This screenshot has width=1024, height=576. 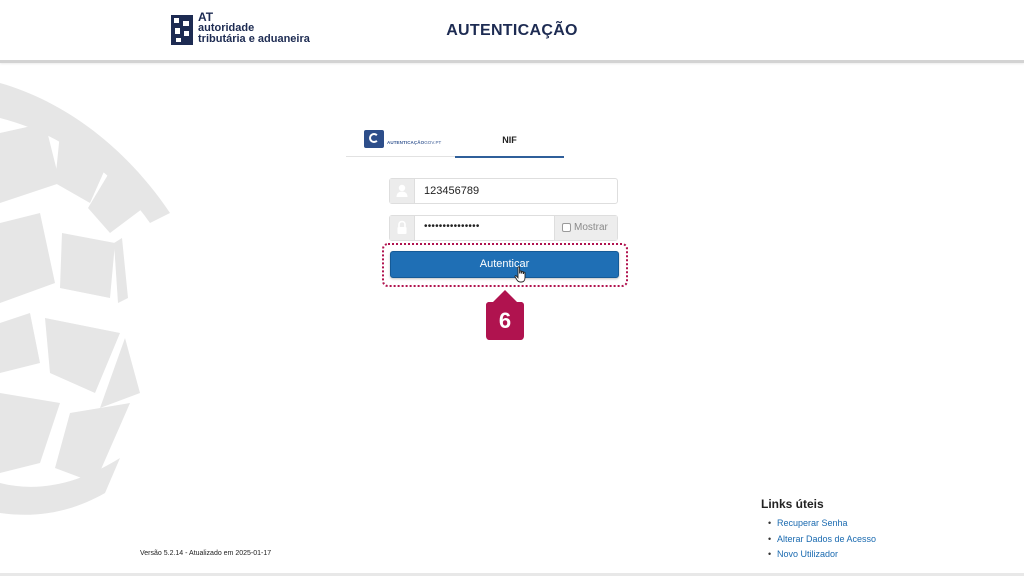 I want to click on link-alterar-dados-acesso: Alterar Dados de Acesso, so click(x=826, y=539).